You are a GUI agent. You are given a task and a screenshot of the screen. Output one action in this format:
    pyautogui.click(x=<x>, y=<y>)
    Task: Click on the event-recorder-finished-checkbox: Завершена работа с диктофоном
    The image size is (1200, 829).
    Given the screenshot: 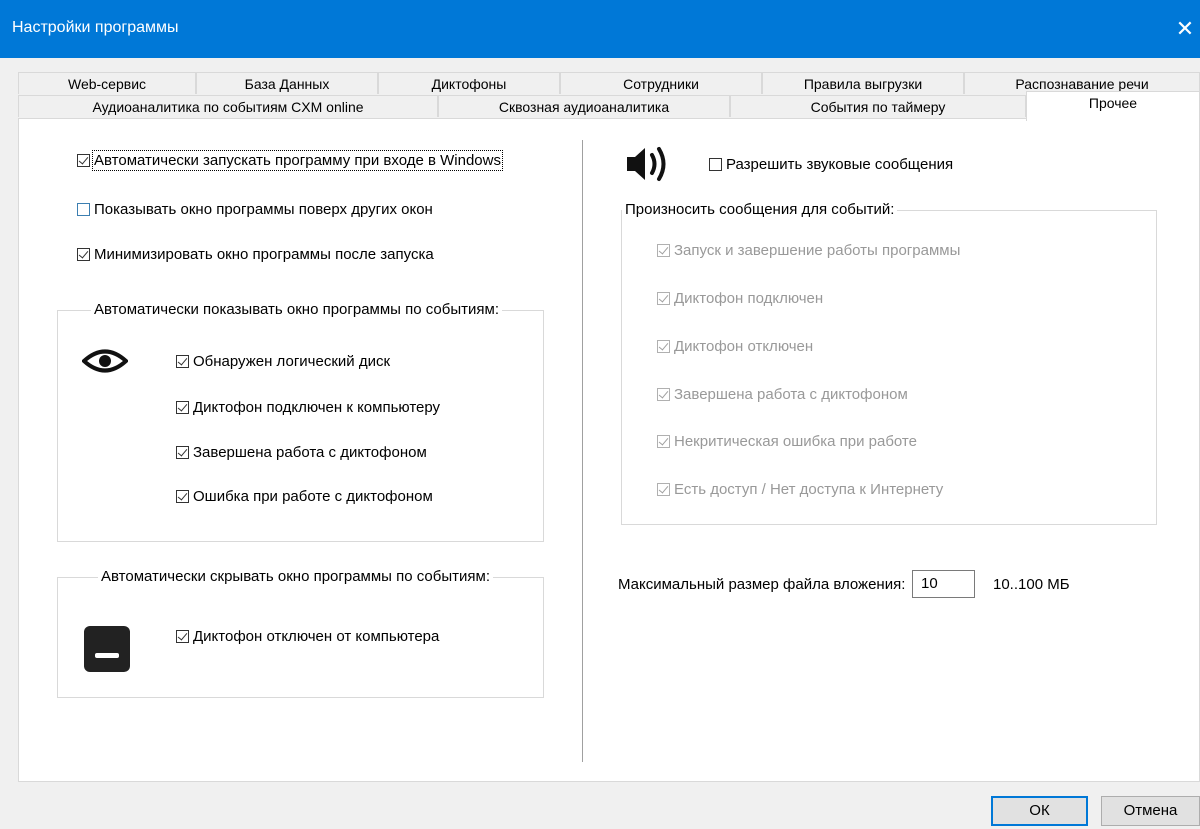 What is the action you would take?
    pyautogui.click(x=301, y=452)
    